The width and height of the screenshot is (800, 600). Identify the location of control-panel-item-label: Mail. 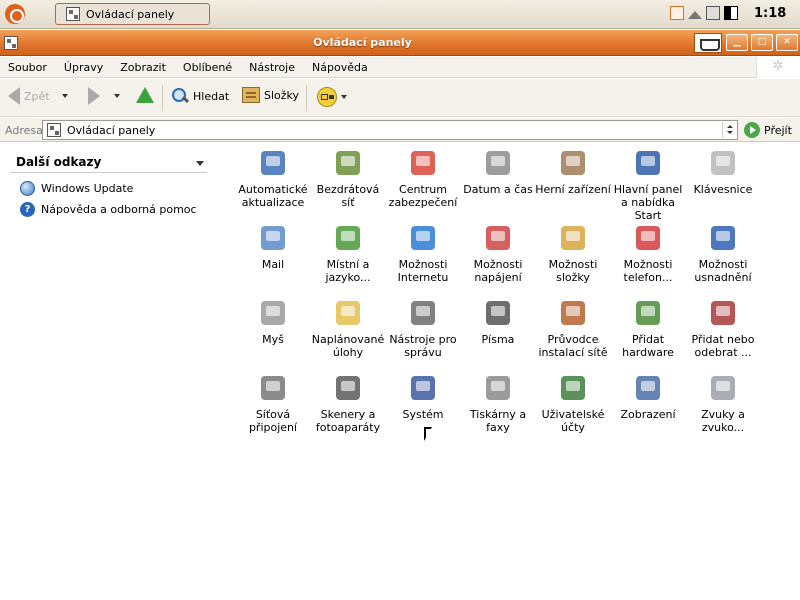
(273, 264).